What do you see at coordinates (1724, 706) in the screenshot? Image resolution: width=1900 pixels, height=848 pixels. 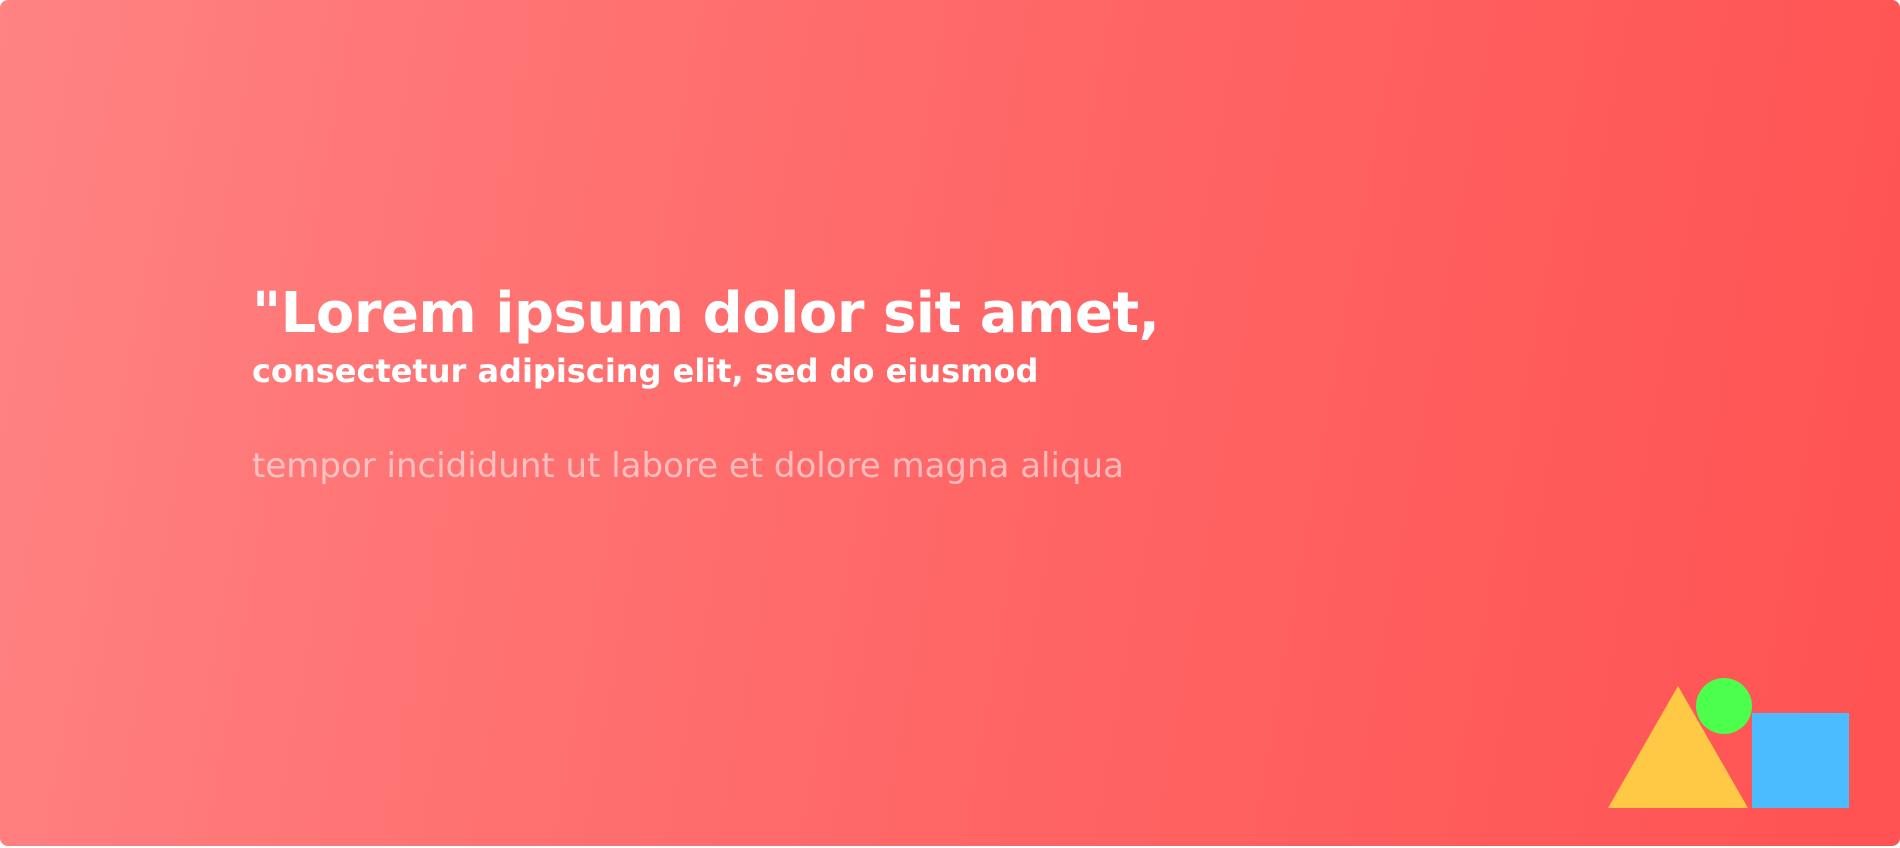 I see `circle-shape` at bounding box center [1724, 706].